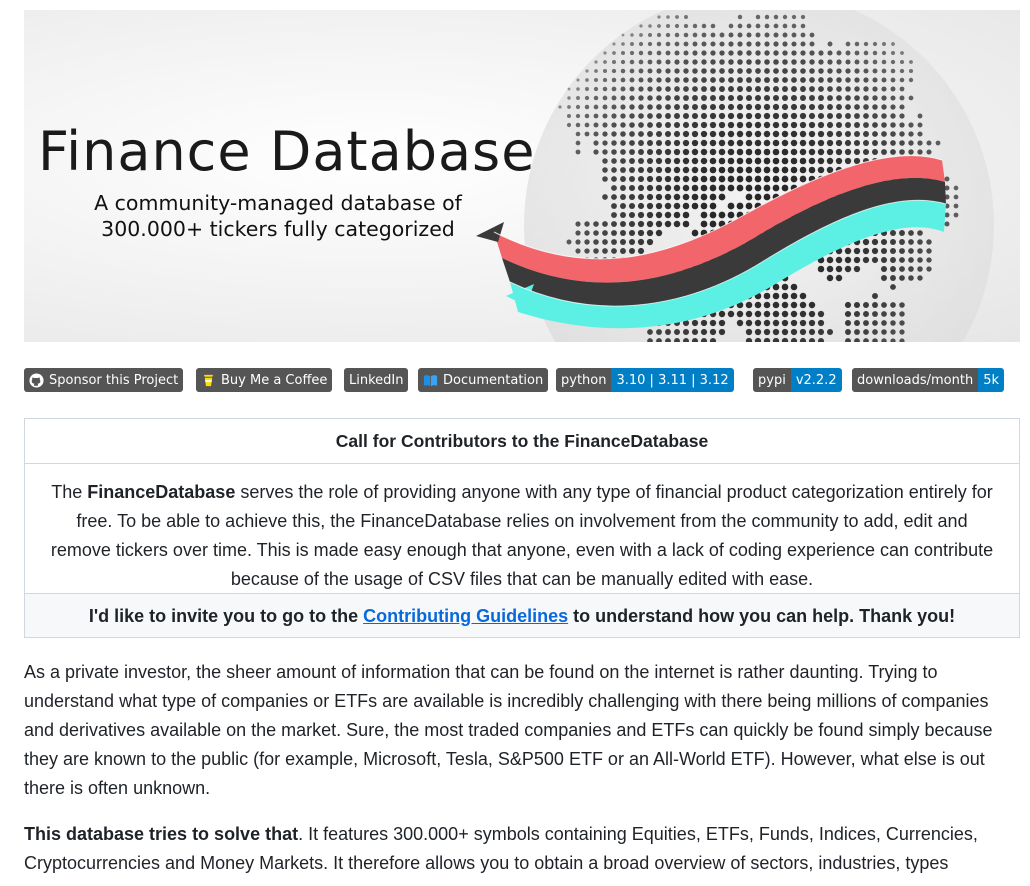  I want to click on contributing-guidelines-link: Contributing Guidelines, so click(465, 616).